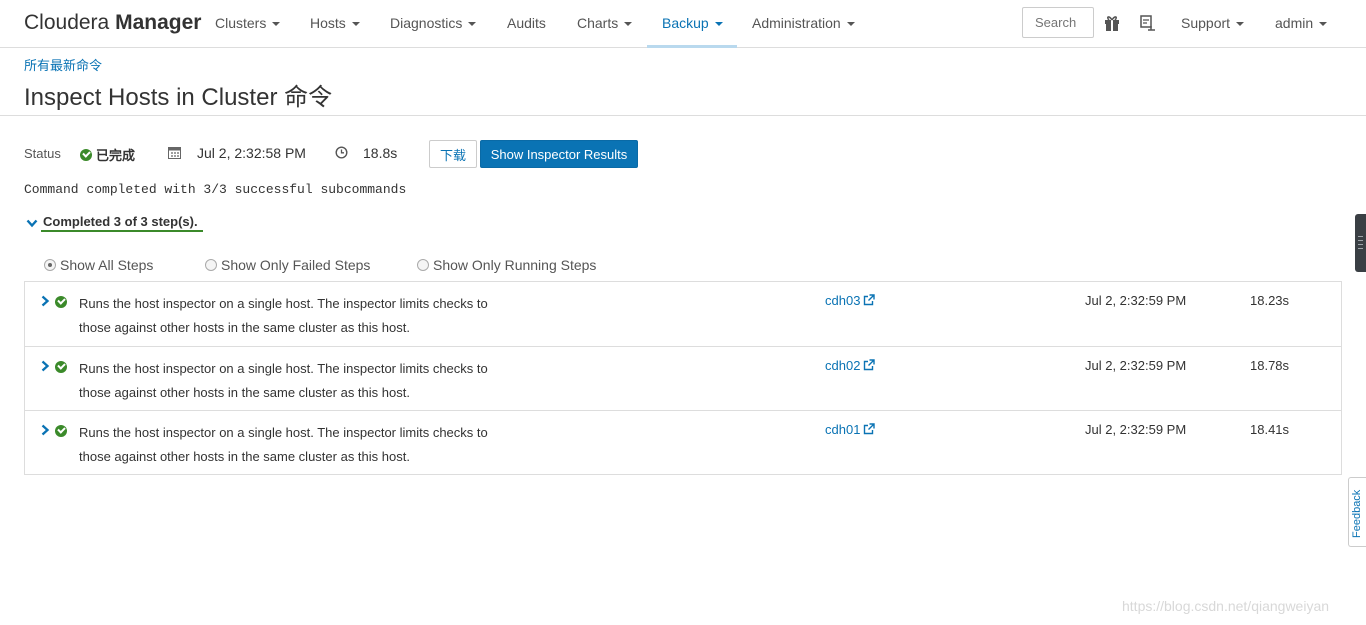 The width and height of the screenshot is (1366, 625). Describe the element at coordinates (1294, 23) in the screenshot. I see `nav-user-label: admin` at that location.